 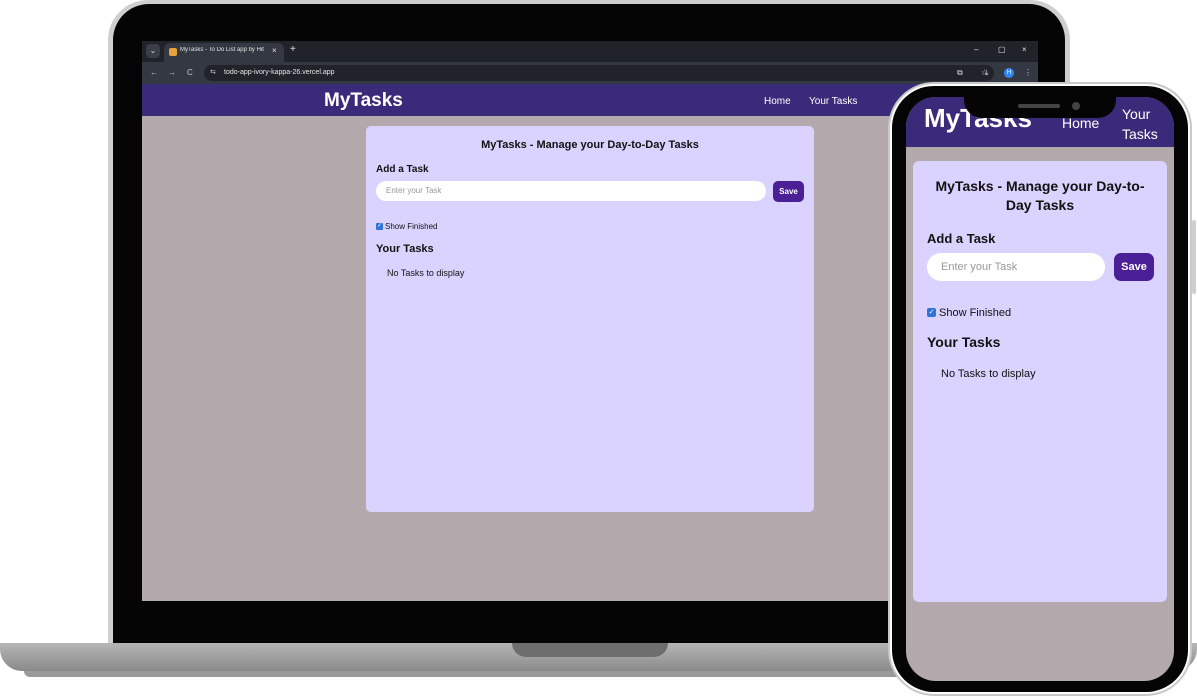 What do you see at coordinates (1028, 72) in the screenshot?
I see `more-menu-icon: ⋮` at bounding box center [1028, 72].